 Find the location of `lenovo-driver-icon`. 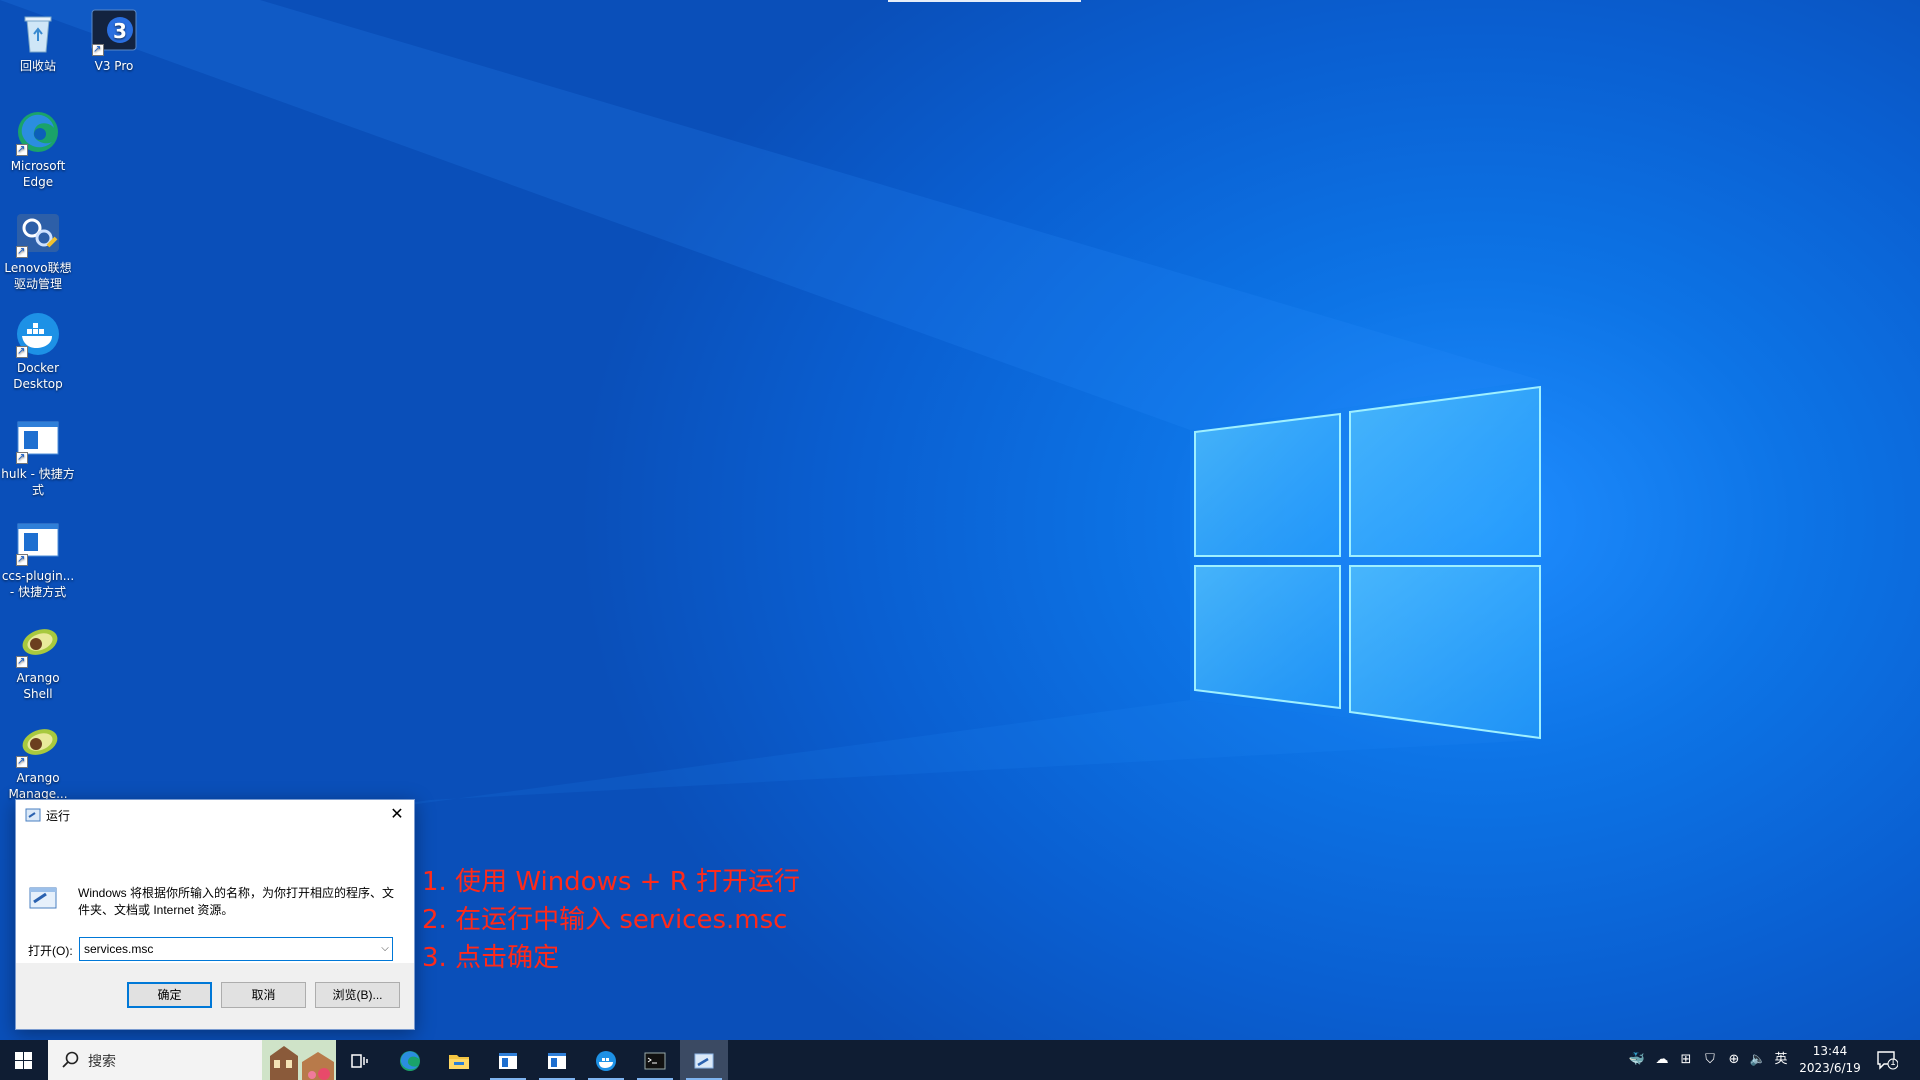

lenovo-driver-icon is located at coordinates (38, 235).